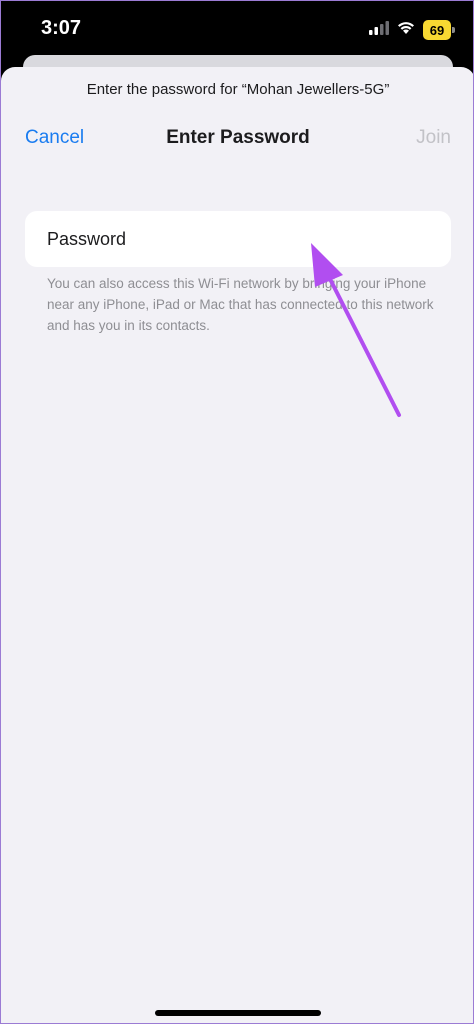  I want to click on home-indicator, so click(238, 1013).